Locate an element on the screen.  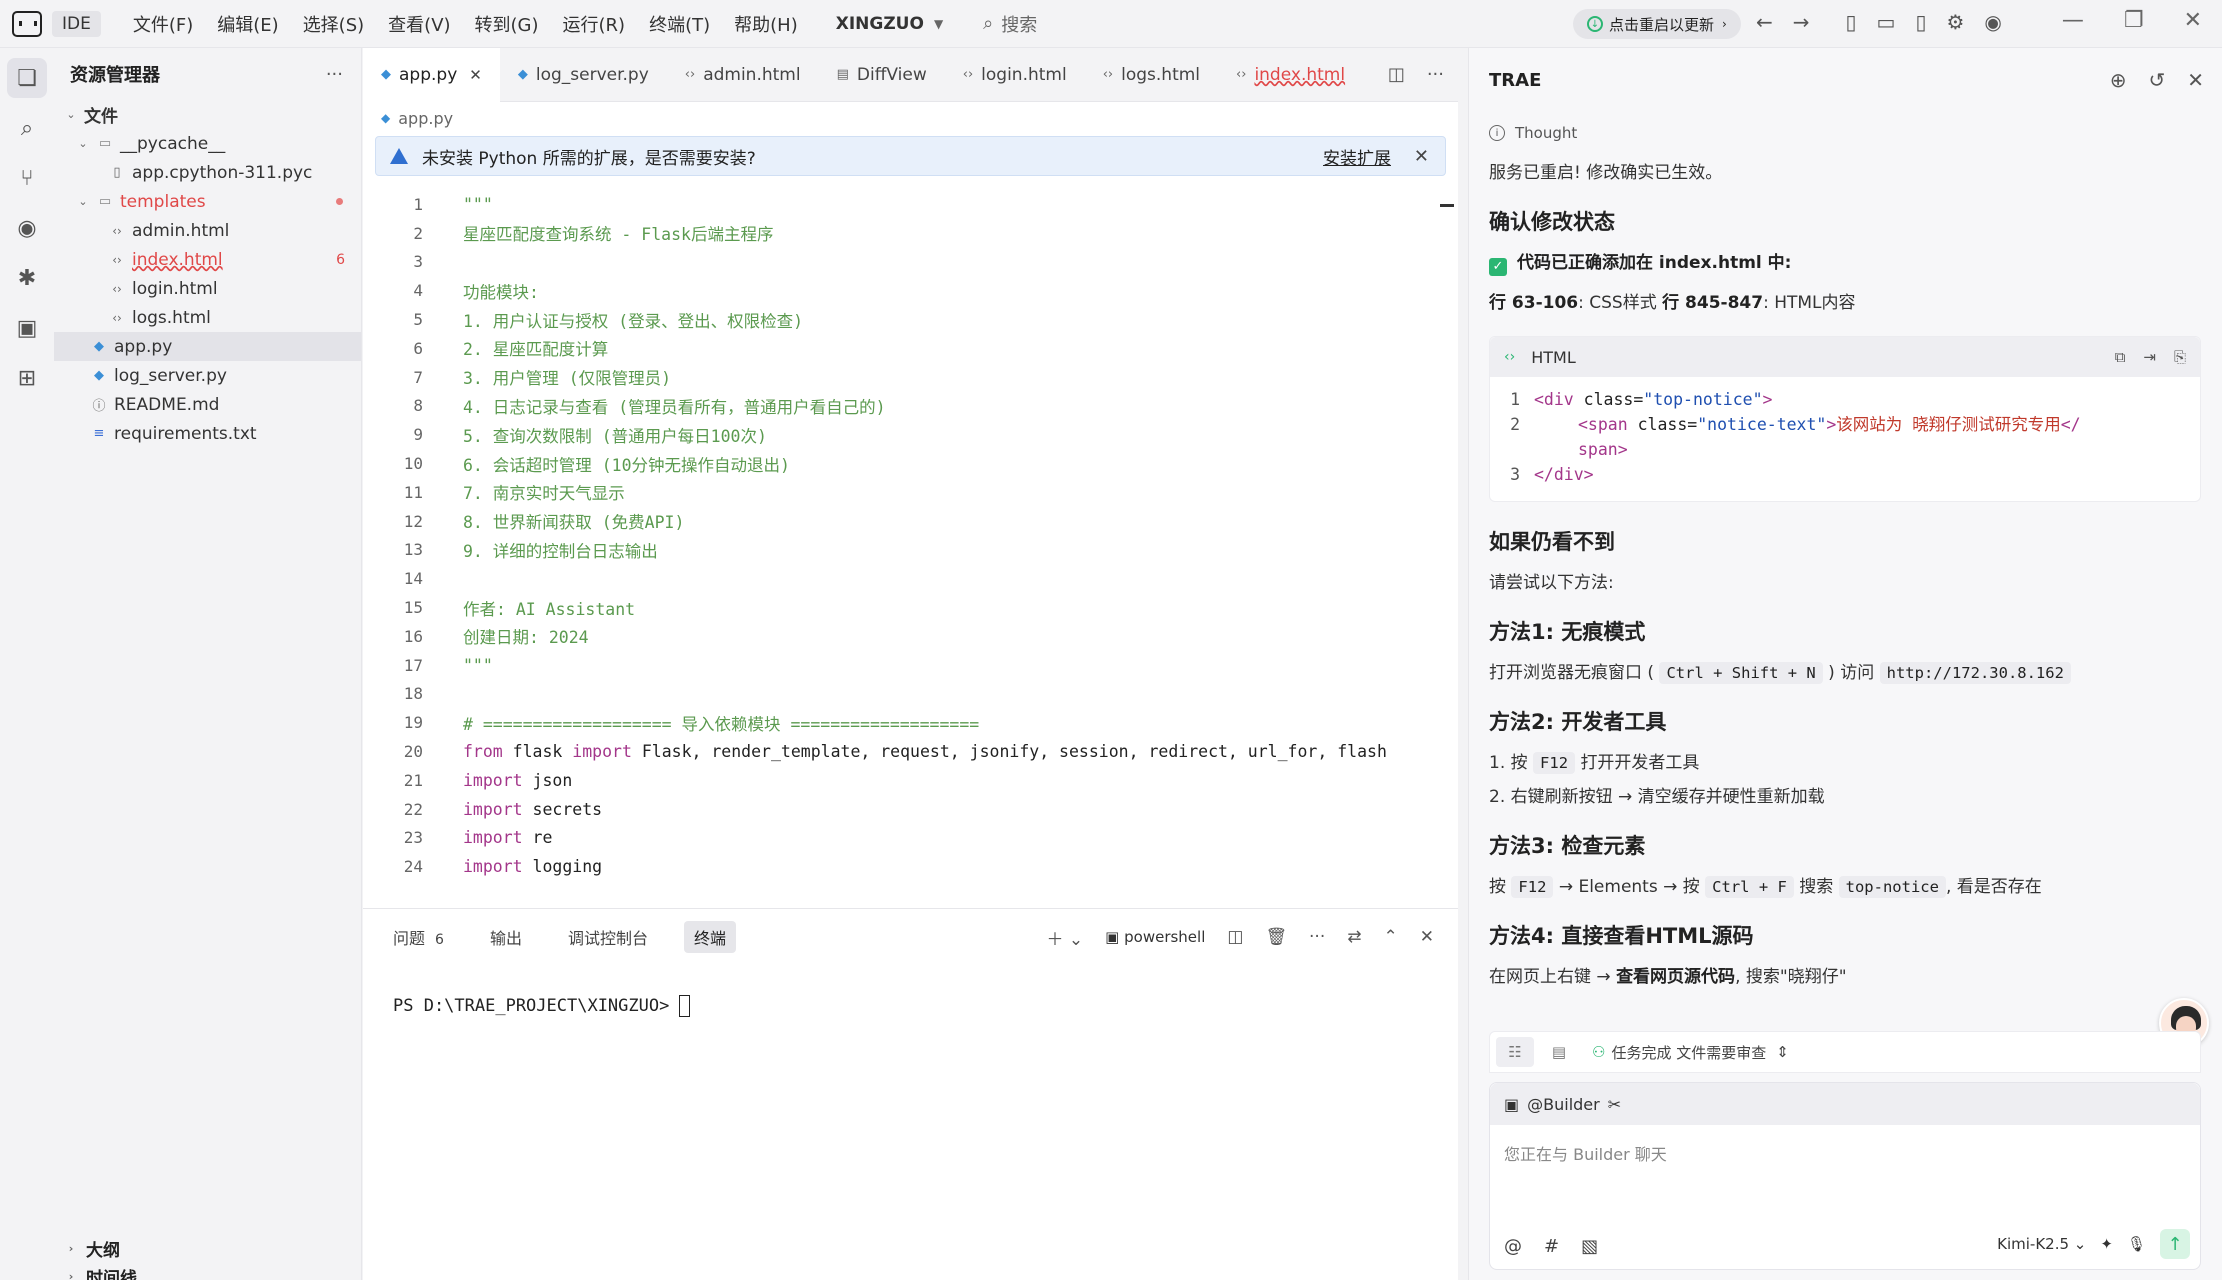
close-panel-icon: ✕ is located at coordinates (1427, 937).